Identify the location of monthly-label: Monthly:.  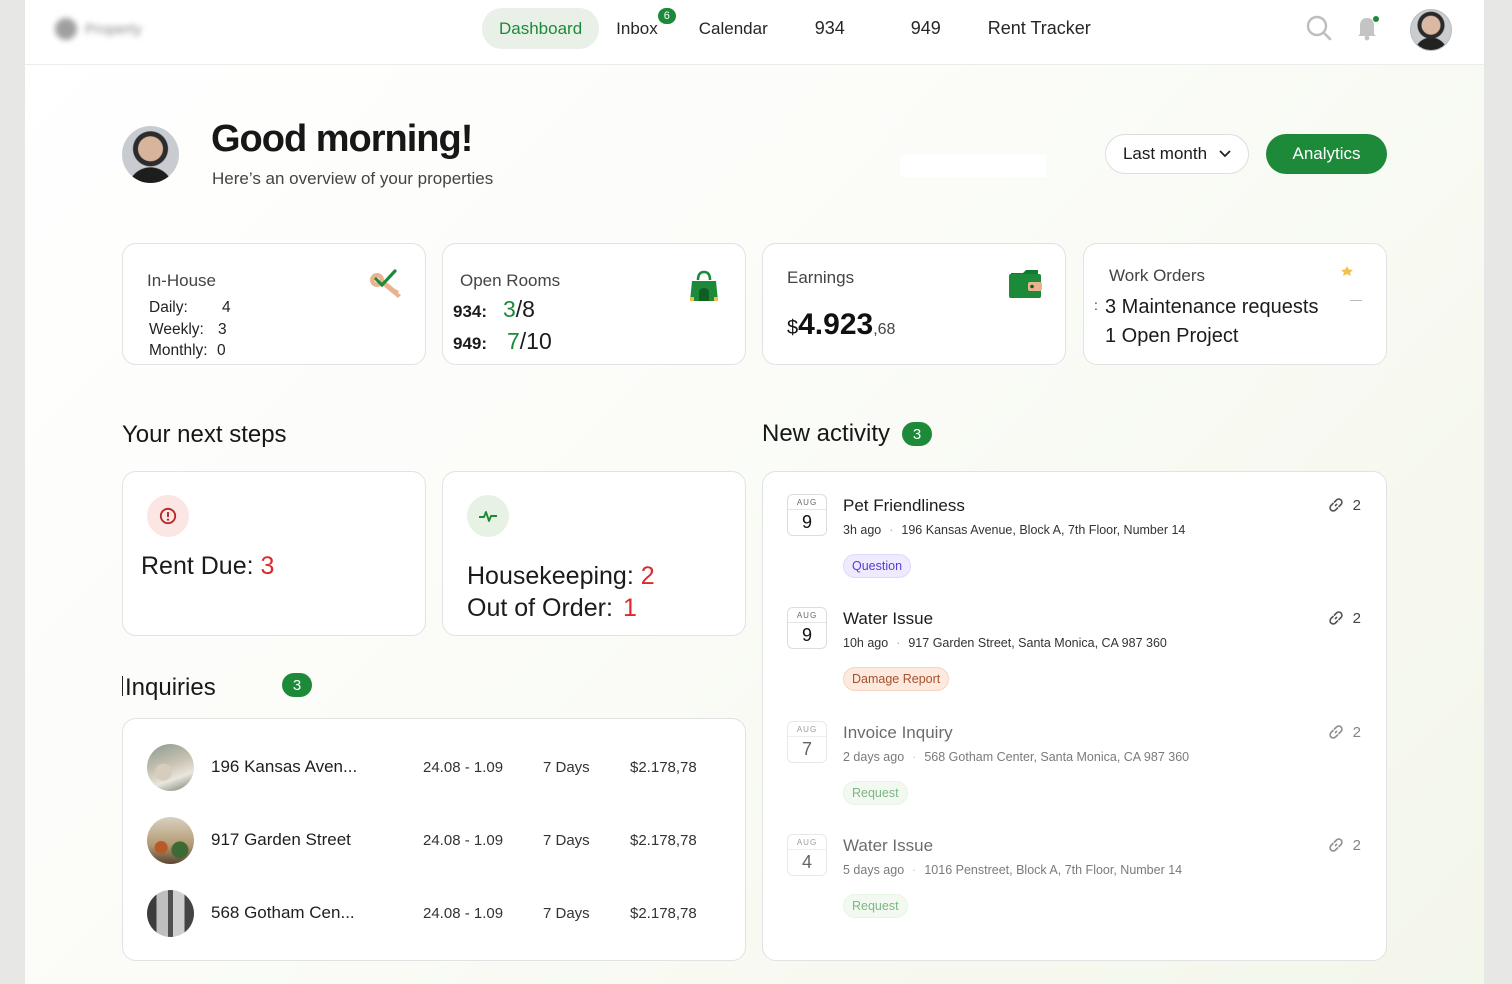
(178, 350).